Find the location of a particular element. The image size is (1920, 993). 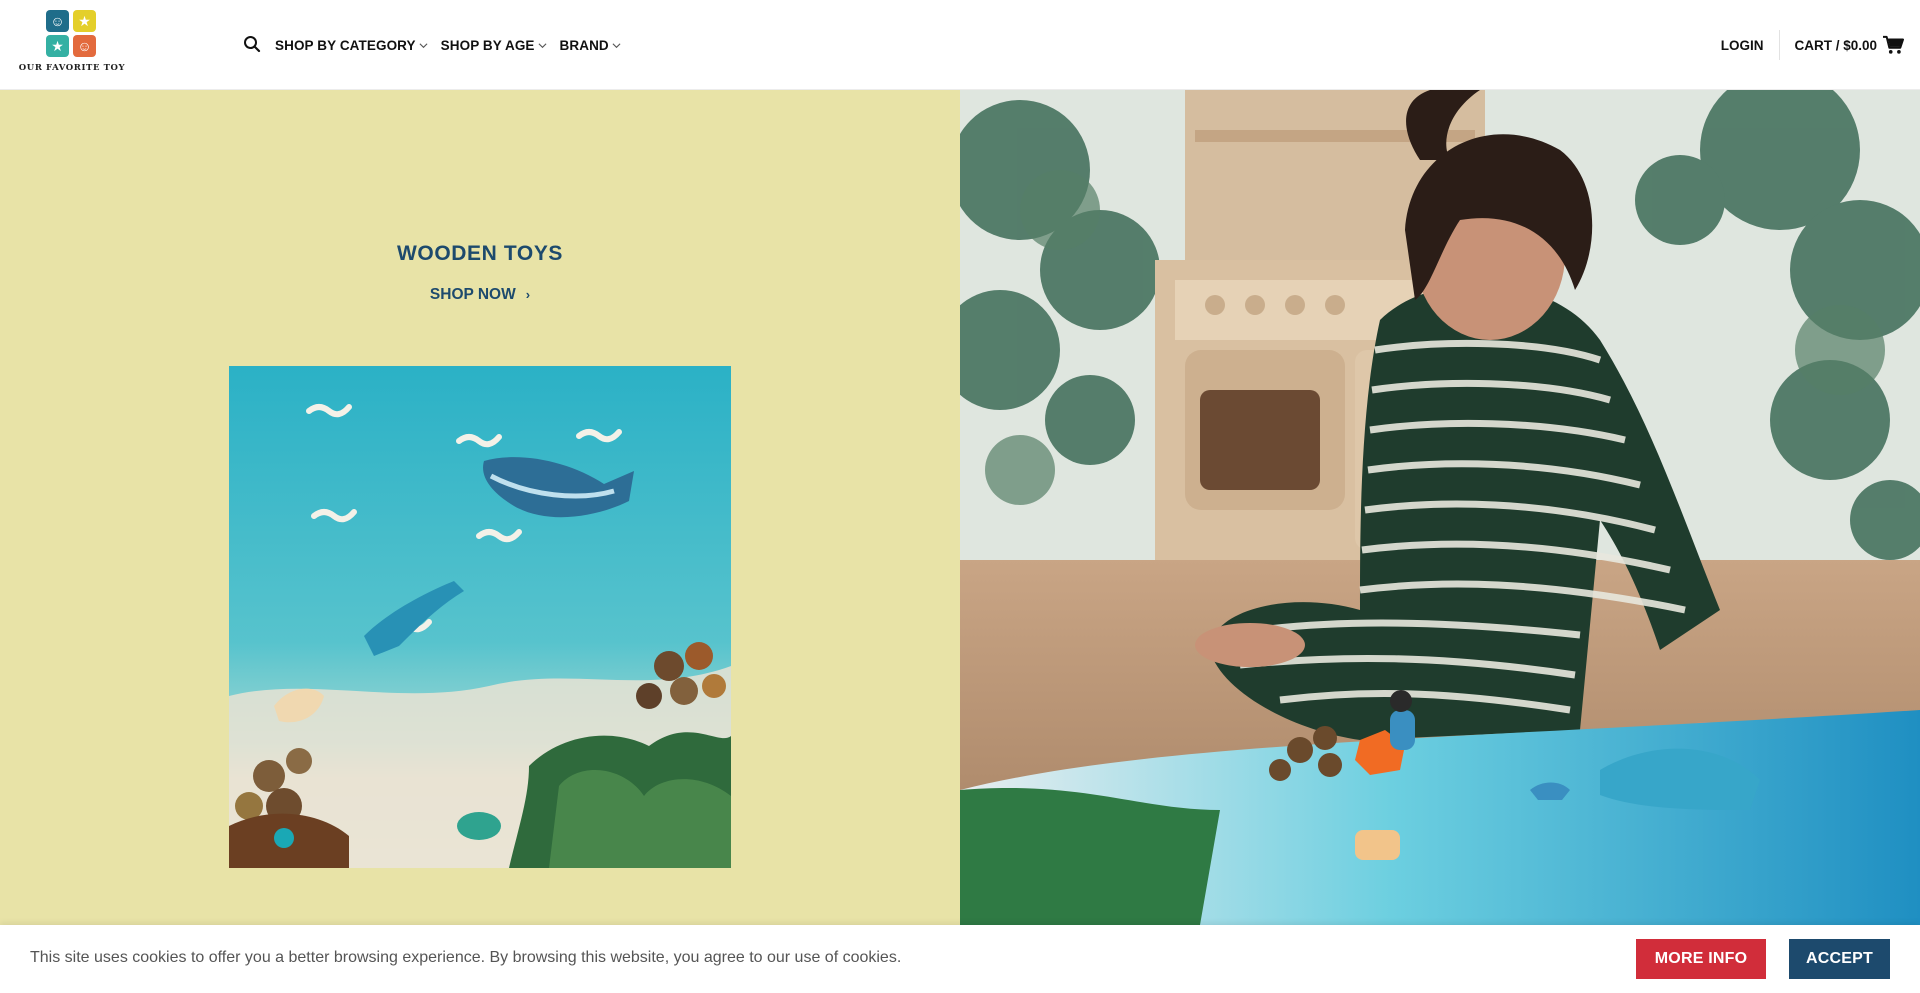

logo-mark: ☺ ★ ★ ☺ is located at coordinates (72, 34).